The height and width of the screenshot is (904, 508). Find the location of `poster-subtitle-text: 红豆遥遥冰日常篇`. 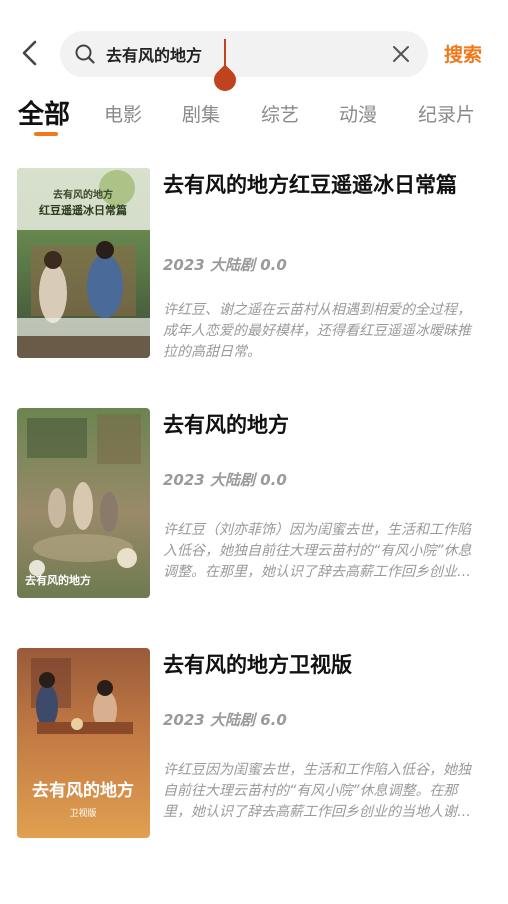

poster-subtitle-text: 红豆遥遥冰日常篇 is located at coordinates (83, 210).